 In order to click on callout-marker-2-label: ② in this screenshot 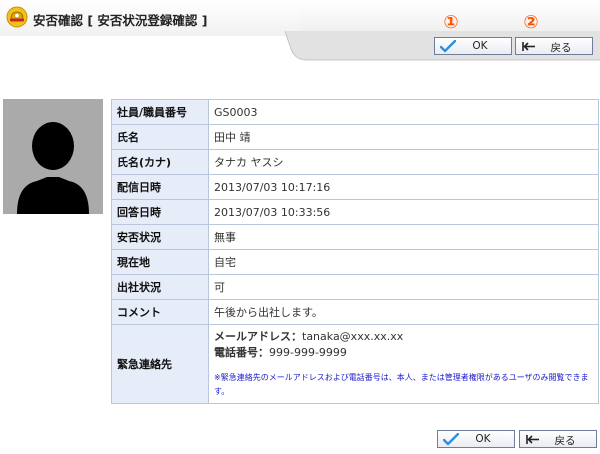, I will do `click(531, 22)`.